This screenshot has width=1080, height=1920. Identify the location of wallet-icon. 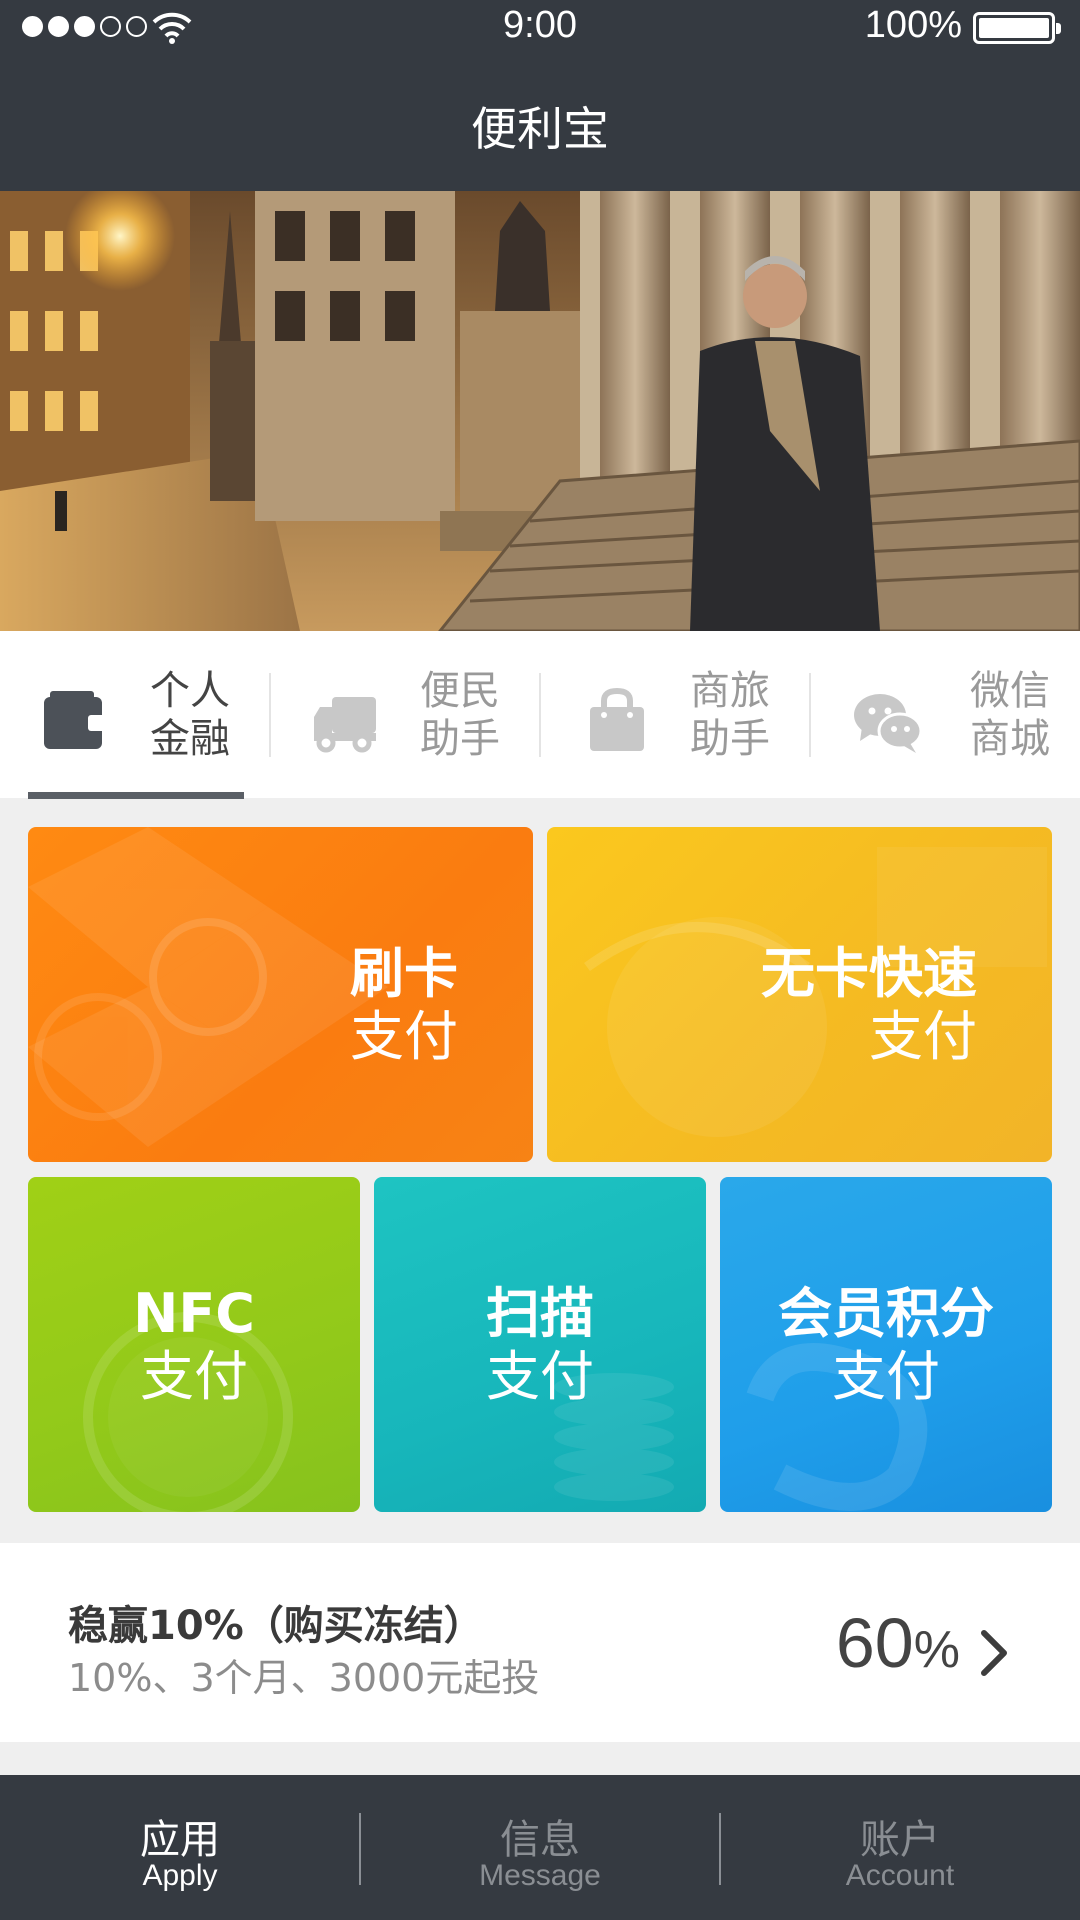
(75, 720).